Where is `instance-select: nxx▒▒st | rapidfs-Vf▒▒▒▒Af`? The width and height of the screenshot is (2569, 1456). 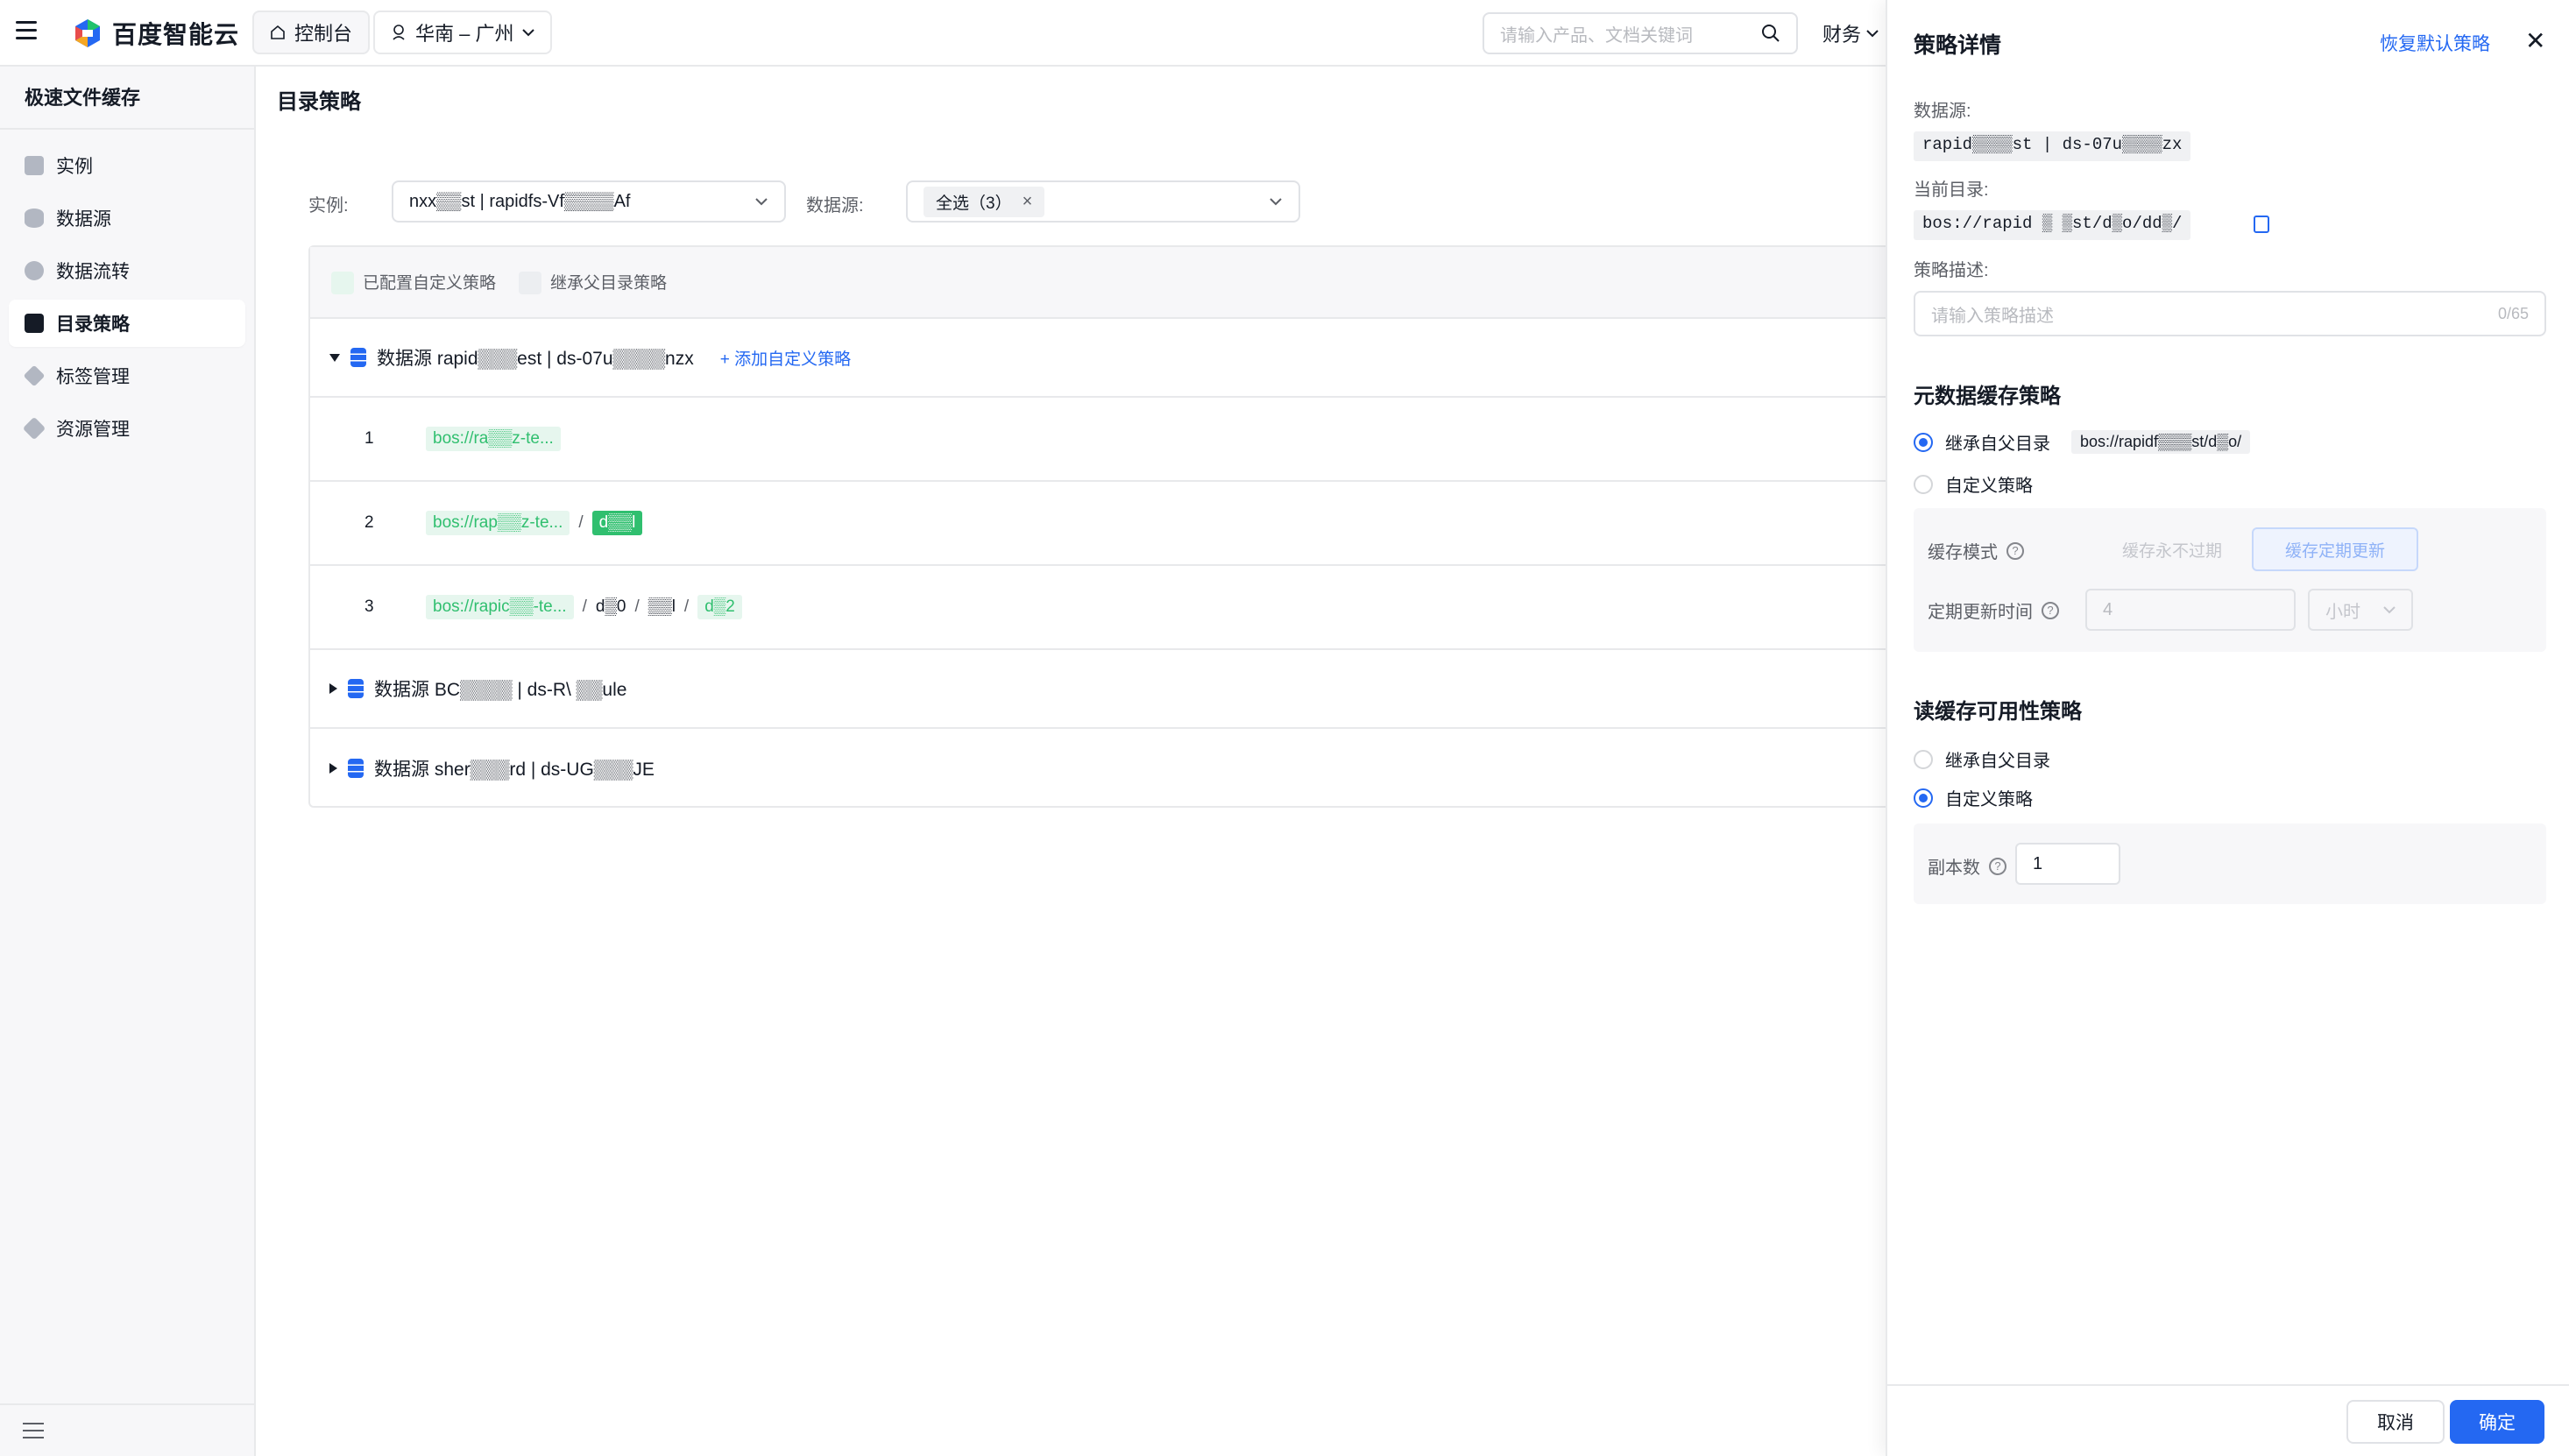 instance-select: nxx▒▒st | rapidfs-Vf▒▒▒▒Af is located at coordinates (589, 201).